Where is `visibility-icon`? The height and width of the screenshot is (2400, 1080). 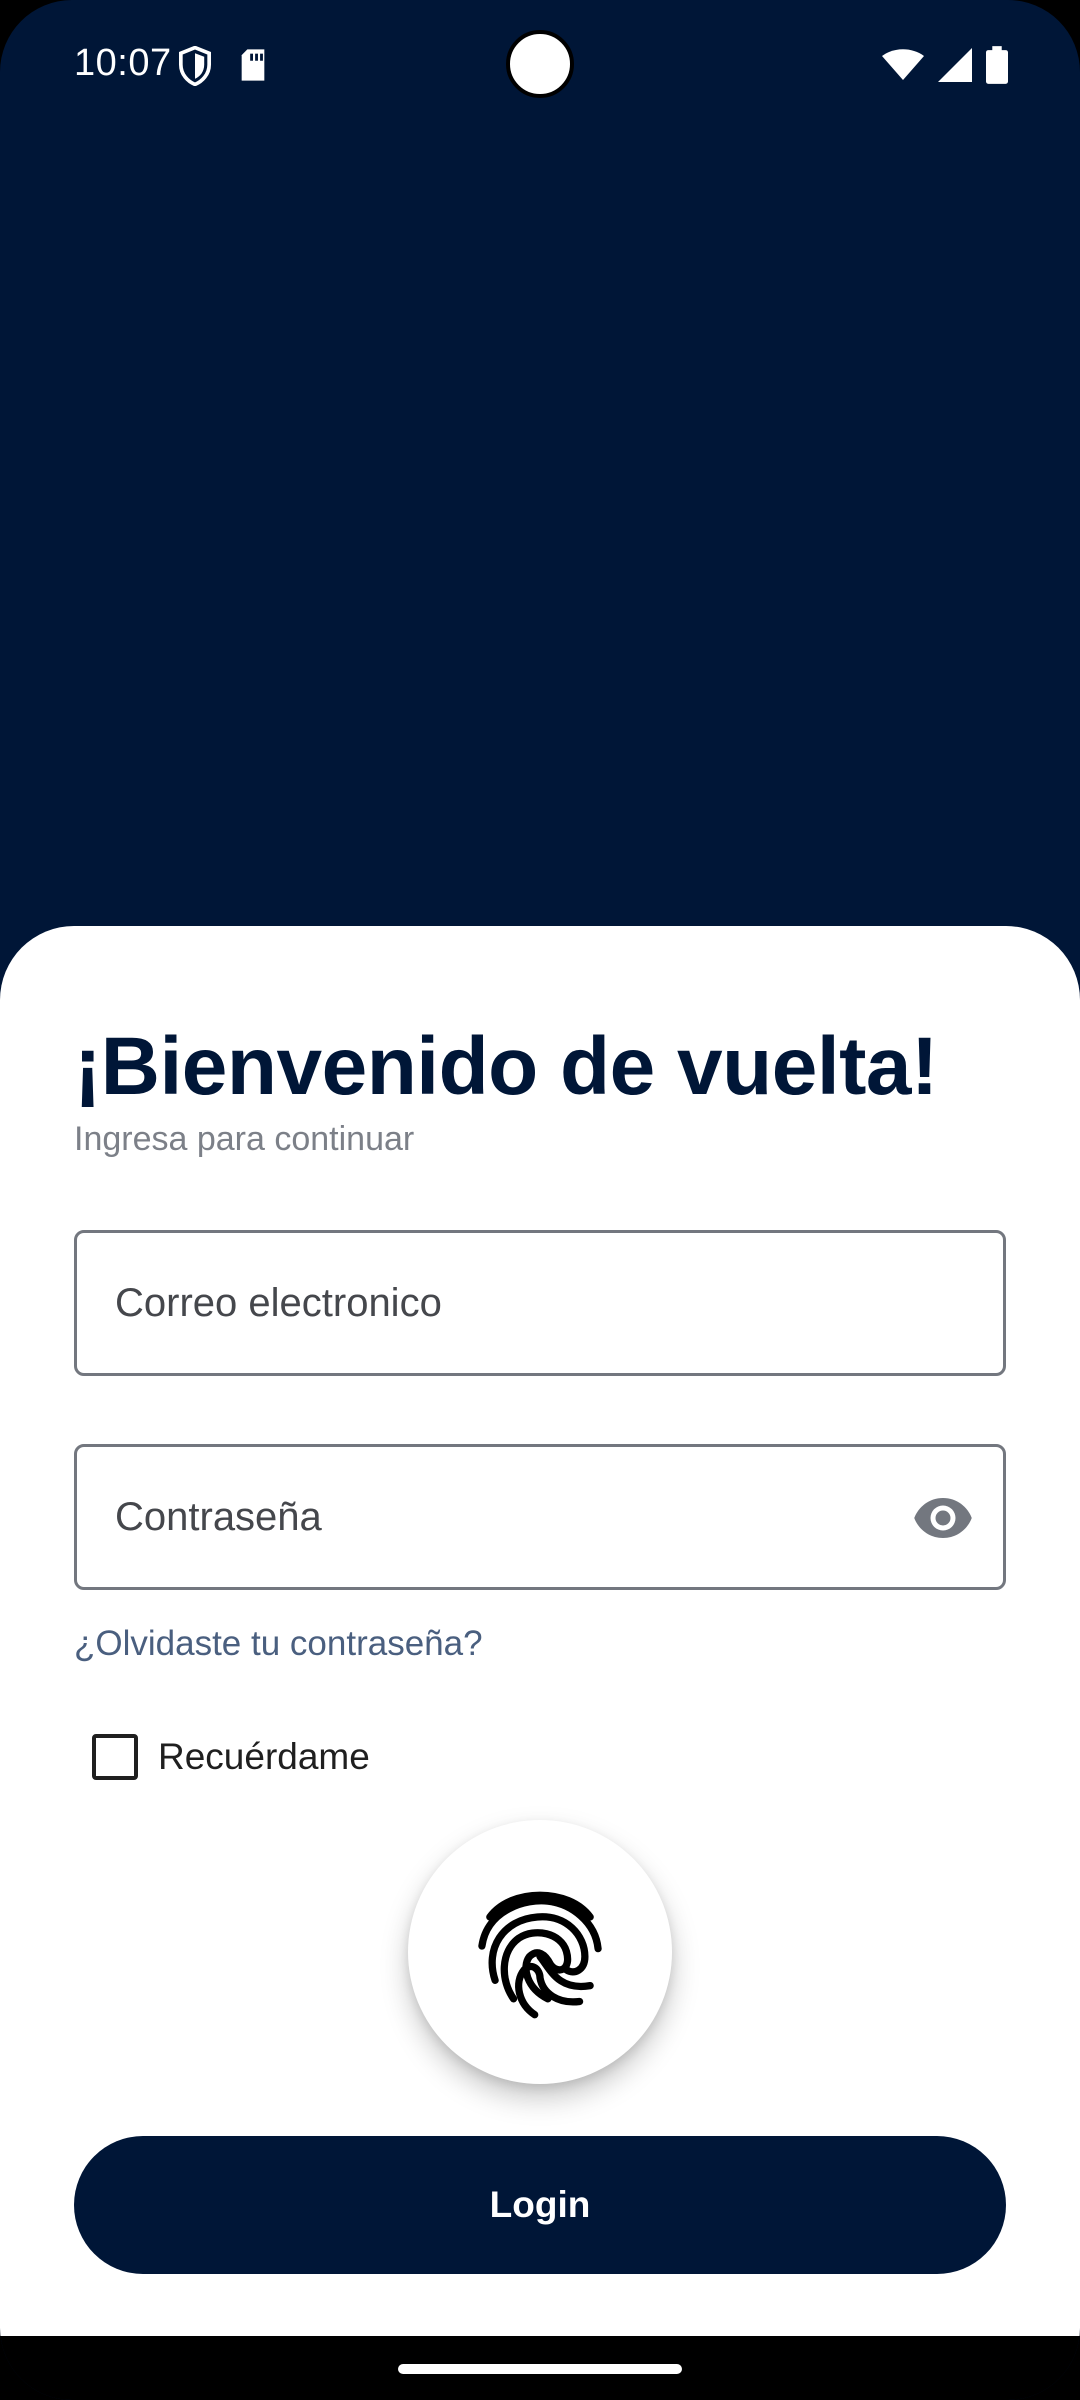
visibility-icon is located at coordinates (943, 1520).